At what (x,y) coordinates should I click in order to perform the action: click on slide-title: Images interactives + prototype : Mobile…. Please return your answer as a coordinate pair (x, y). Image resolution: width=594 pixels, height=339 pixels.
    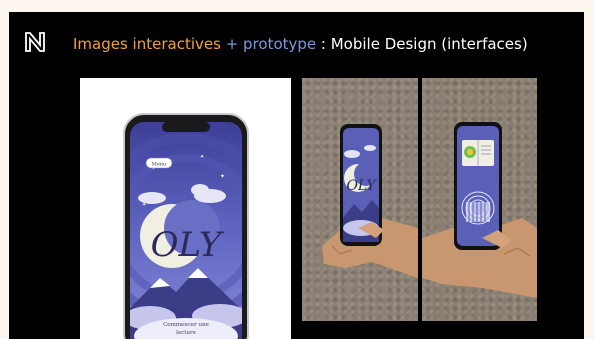
    Looking at the image, I should click on (300, 44).